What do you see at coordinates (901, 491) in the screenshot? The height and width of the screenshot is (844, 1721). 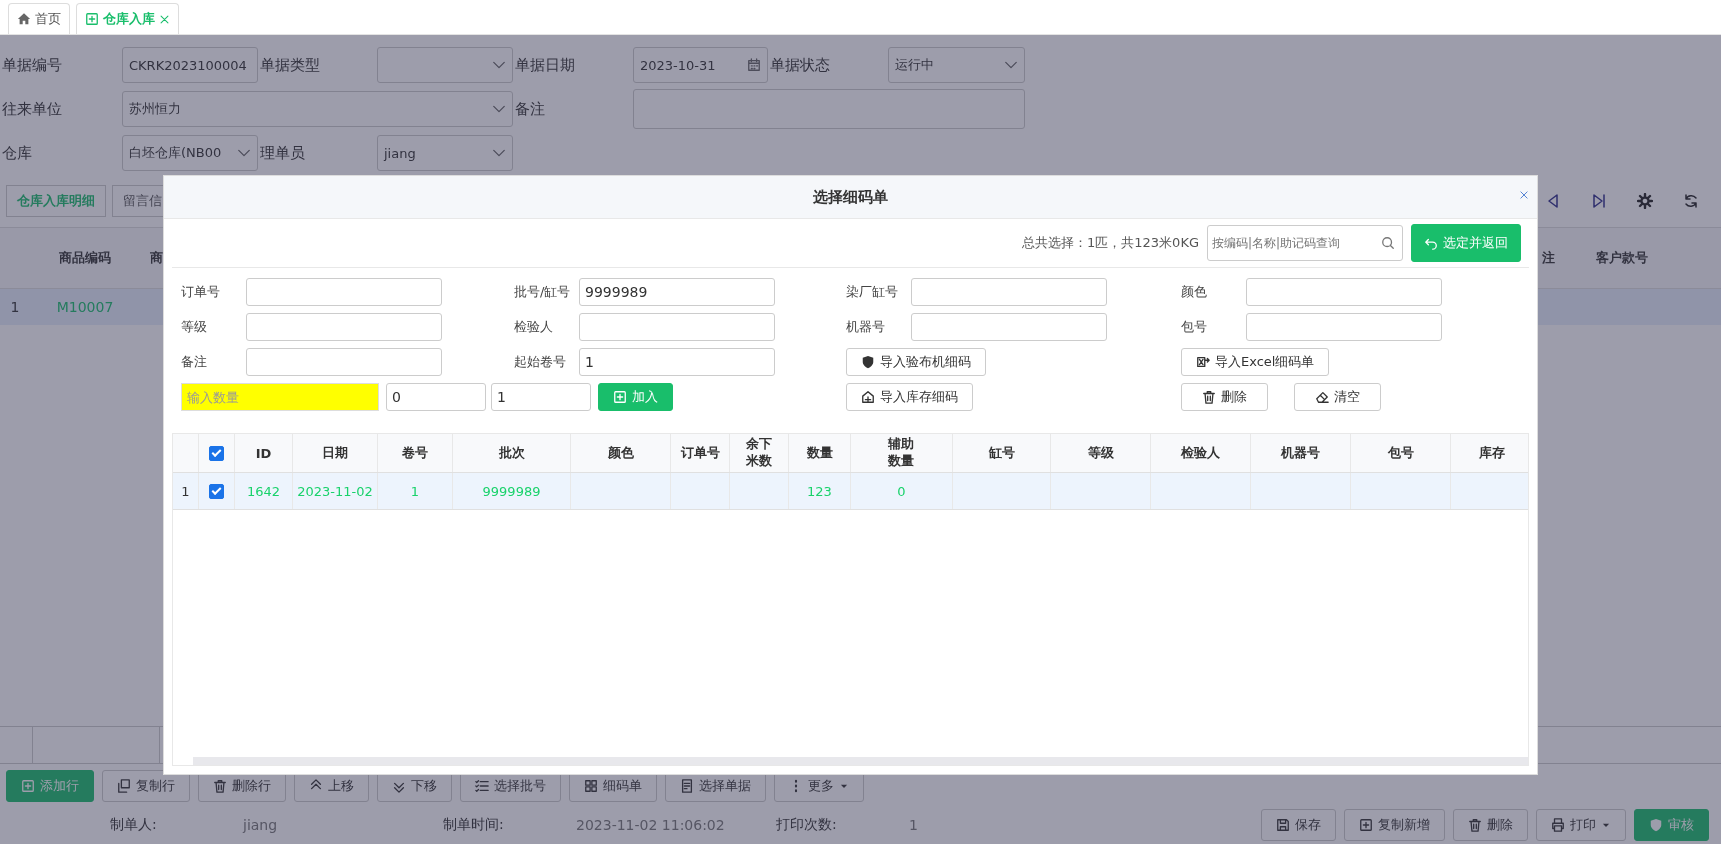 I see `table-cell: 0` at bounding box center [901, 491].